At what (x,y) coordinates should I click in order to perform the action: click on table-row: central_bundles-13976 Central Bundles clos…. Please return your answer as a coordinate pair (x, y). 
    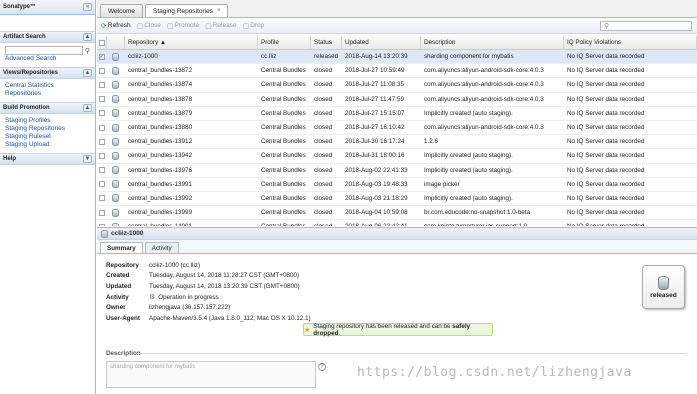
    Looking at the image, I should click on (397, 171).